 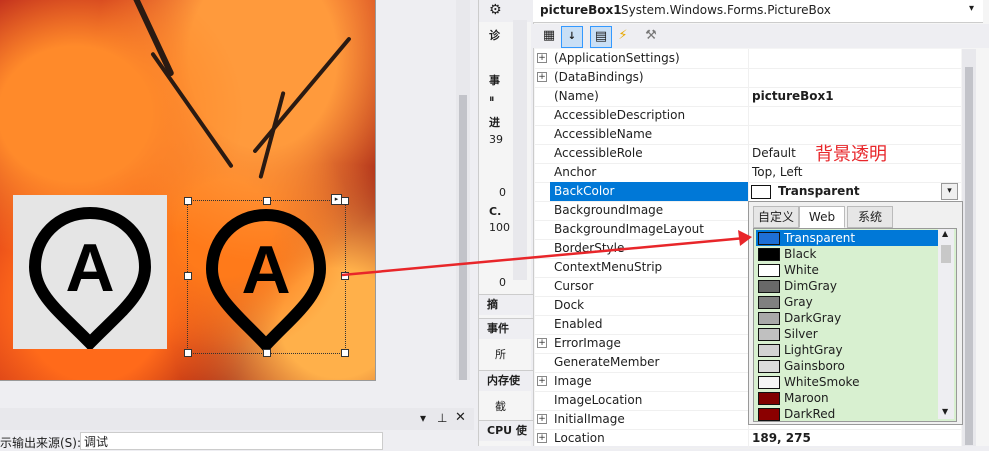 What do you see at coordinates (345, 353) in the screenshot?
I see `resize-handle-se` at bounding box center [345, 353].